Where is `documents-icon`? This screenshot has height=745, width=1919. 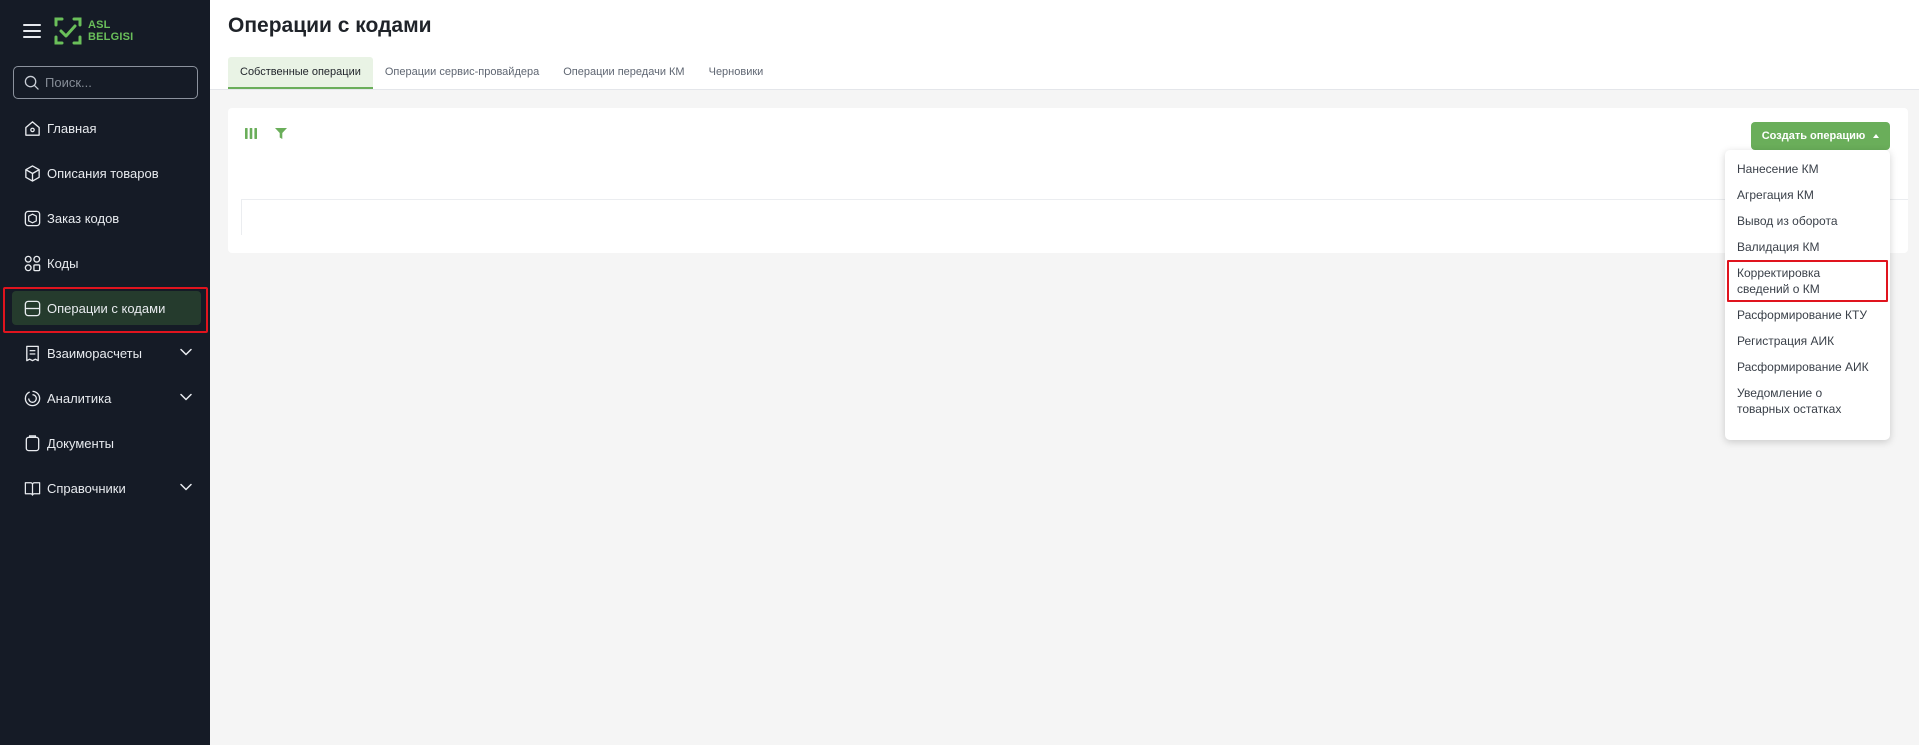
documents-icon is located at coordinates (32, 443).